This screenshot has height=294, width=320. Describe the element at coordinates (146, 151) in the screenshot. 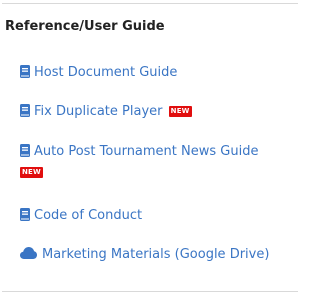

I see `link-label: Auto Post Tournament News Guide` at that location.